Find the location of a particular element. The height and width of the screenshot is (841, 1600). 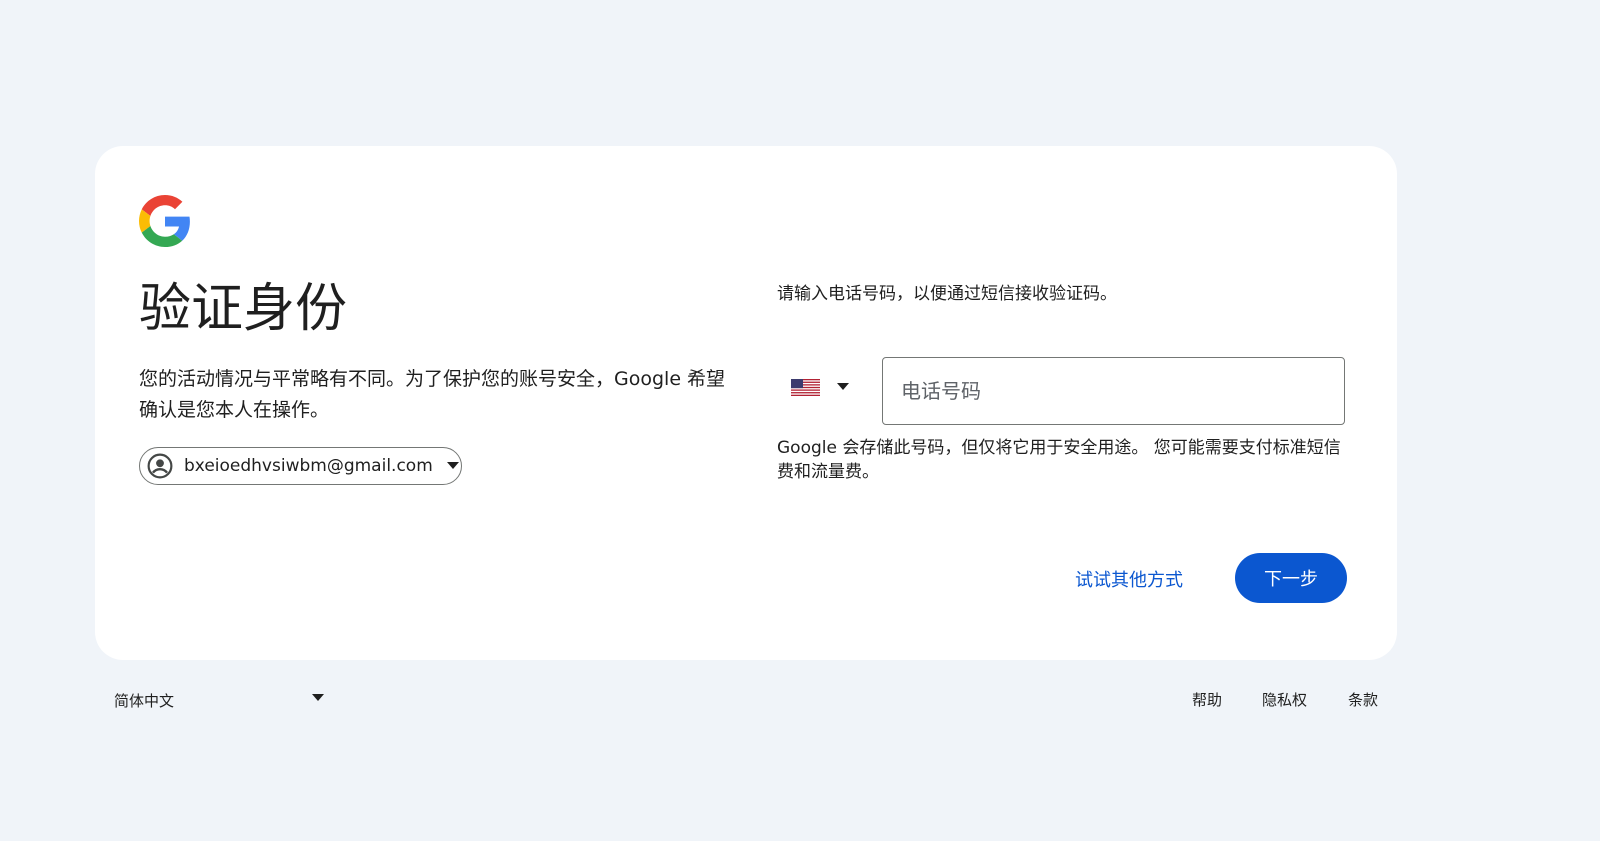

footer-privacy-link: 隐私权 is located at coordinates (1284, 699).